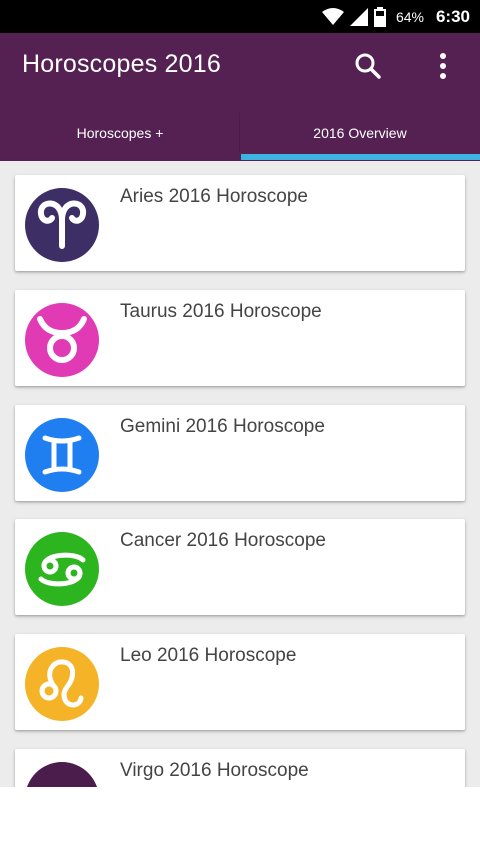 Image resolution: width=480 pixels, height=854 pixels. Describe the element at coordinates (240, 223) in the screenshot. I see `list-item-aries: Aries 2016 Horoscope` at that location.